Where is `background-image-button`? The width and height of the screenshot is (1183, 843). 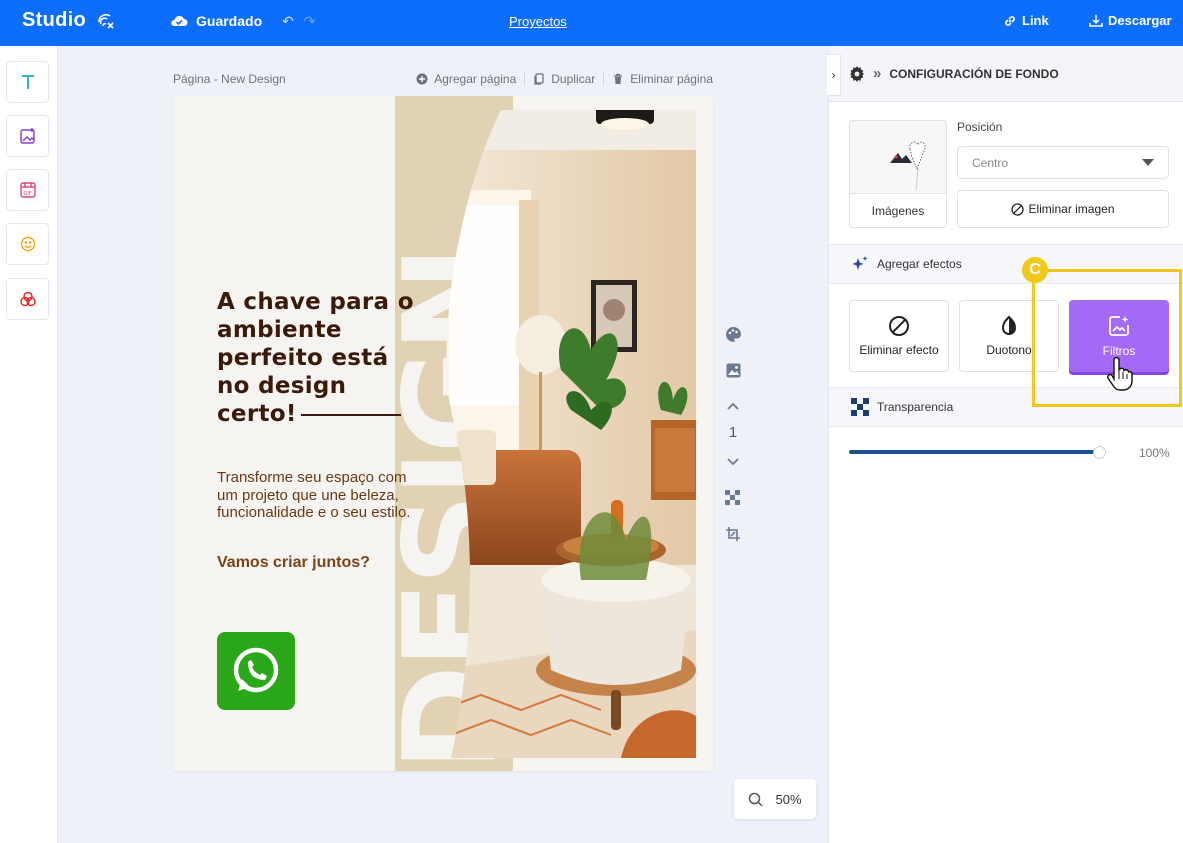
background-image-button is located at coordinates (733, 370).